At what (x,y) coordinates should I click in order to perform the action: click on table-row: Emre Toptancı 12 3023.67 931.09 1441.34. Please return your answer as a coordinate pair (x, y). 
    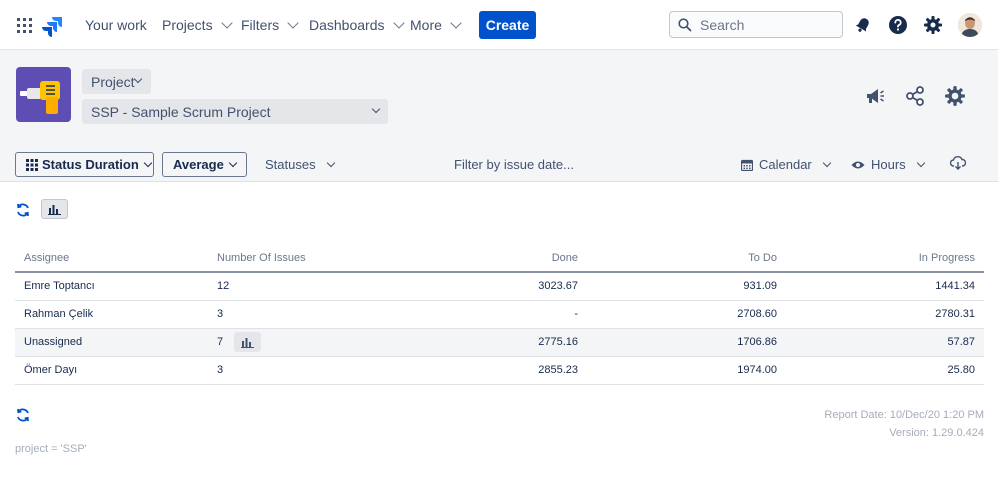
    Looking at the image, I should click on (499, 286).